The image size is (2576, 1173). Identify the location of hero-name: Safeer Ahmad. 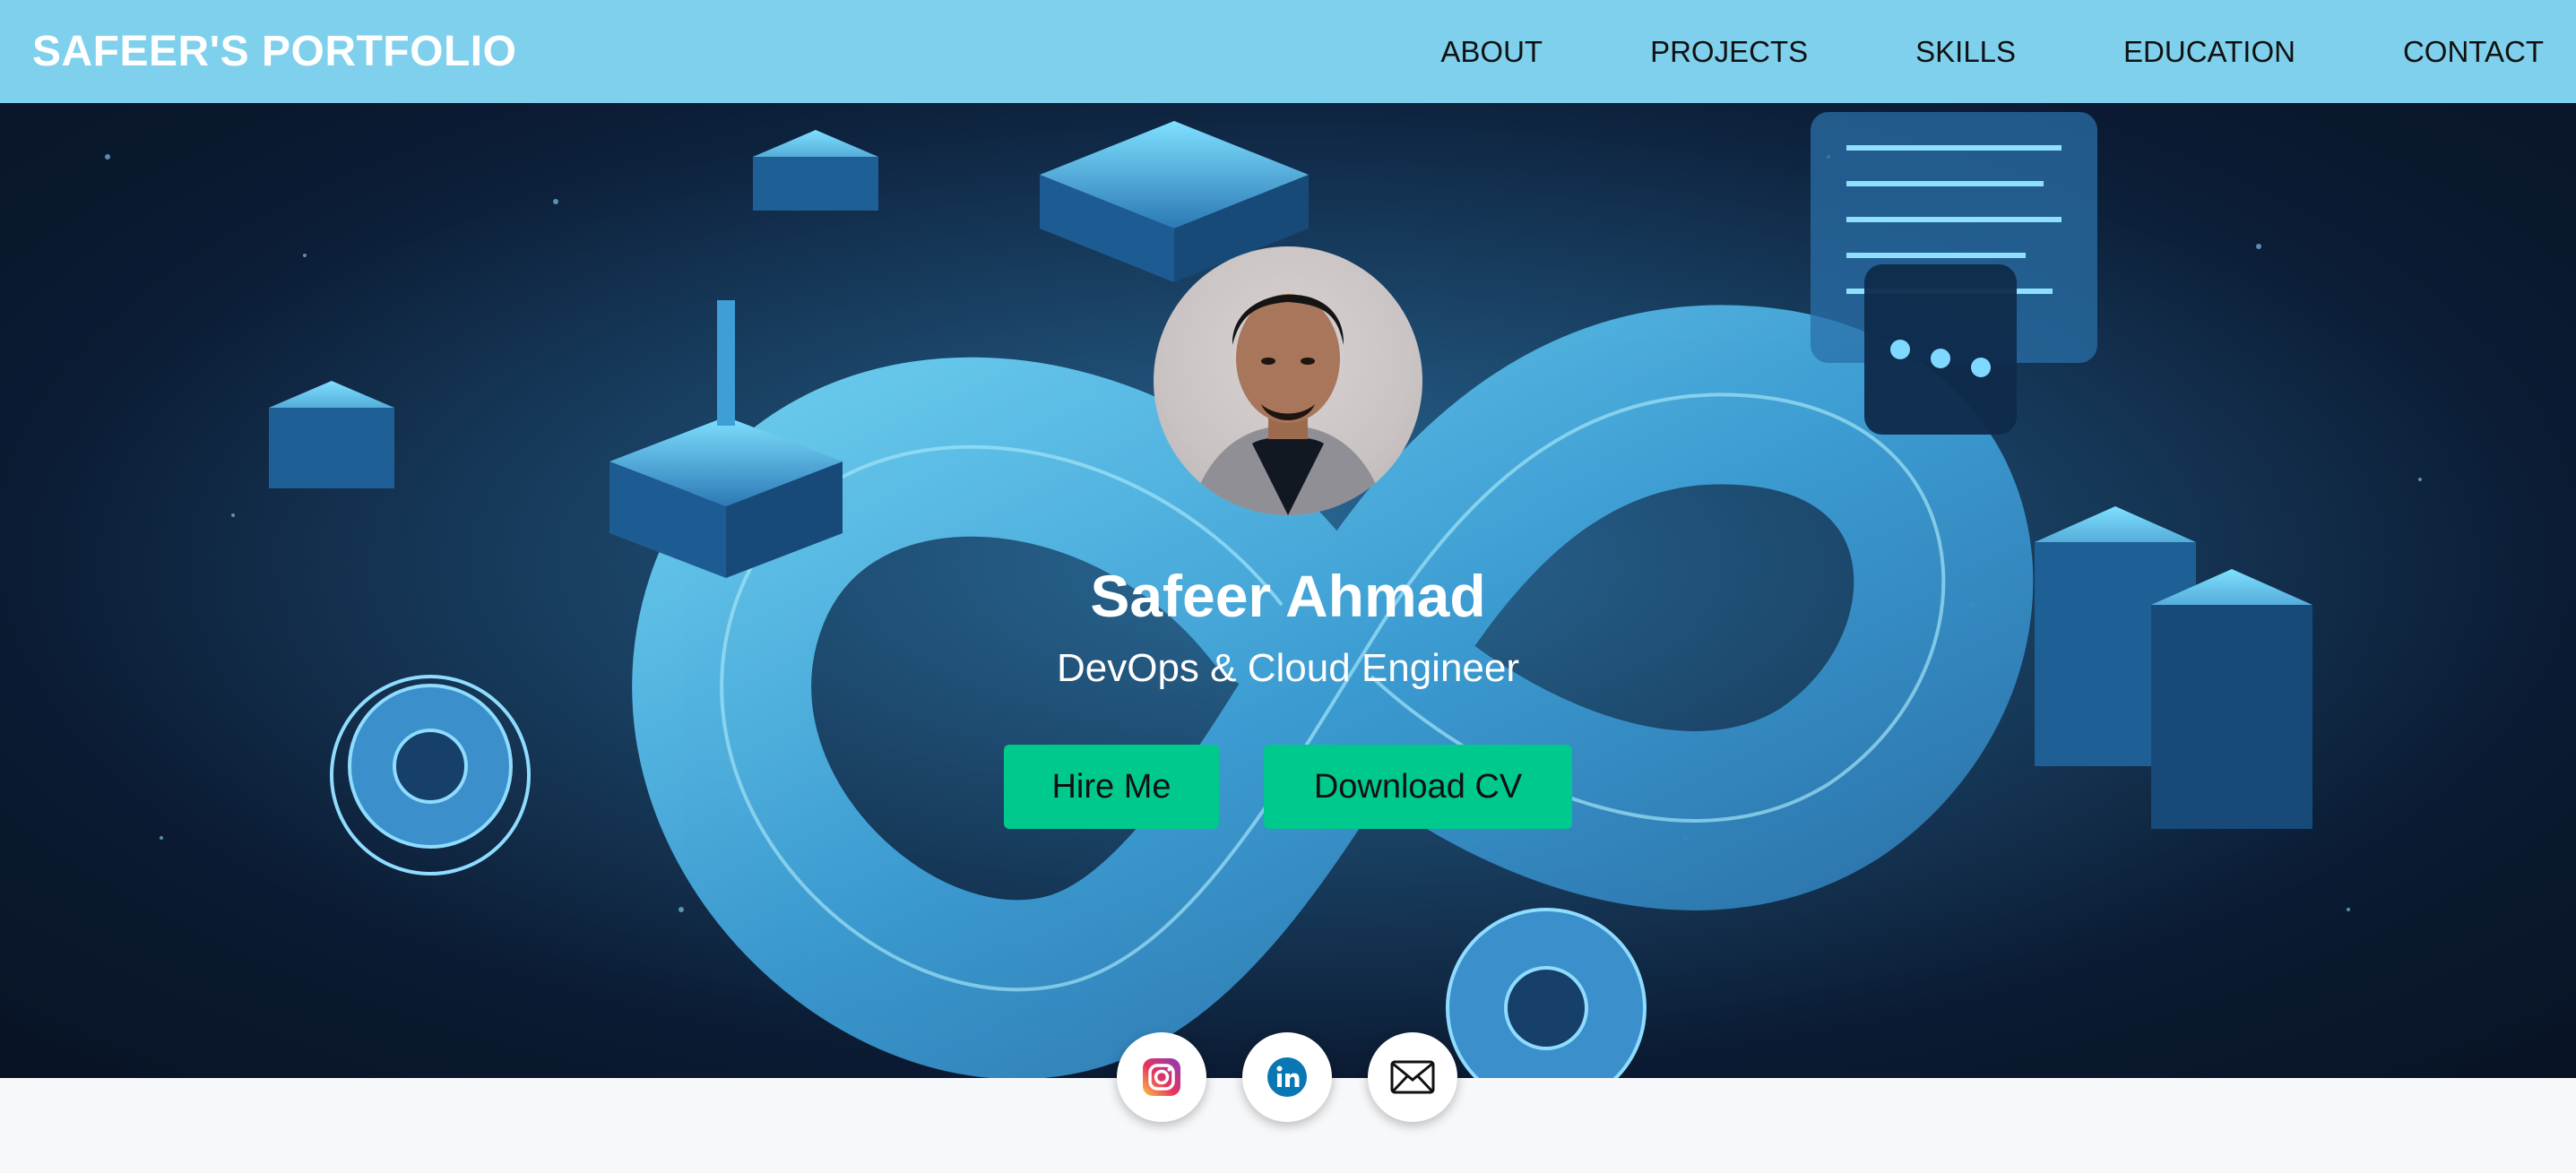
(1288, 596).